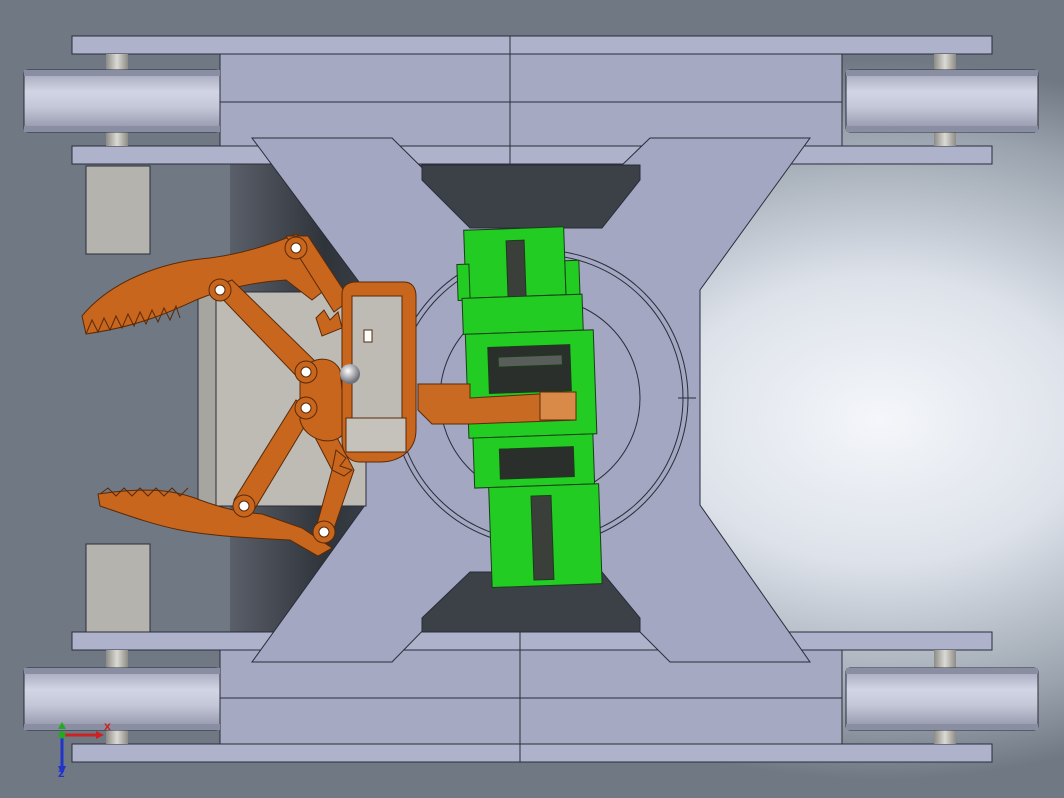 The width and height of the screenshot is (1064, 798). What do you see at coordinates (61, 775) in the screenshot?
I see `triad-z-label: Z` at bounding box center [61, 775].